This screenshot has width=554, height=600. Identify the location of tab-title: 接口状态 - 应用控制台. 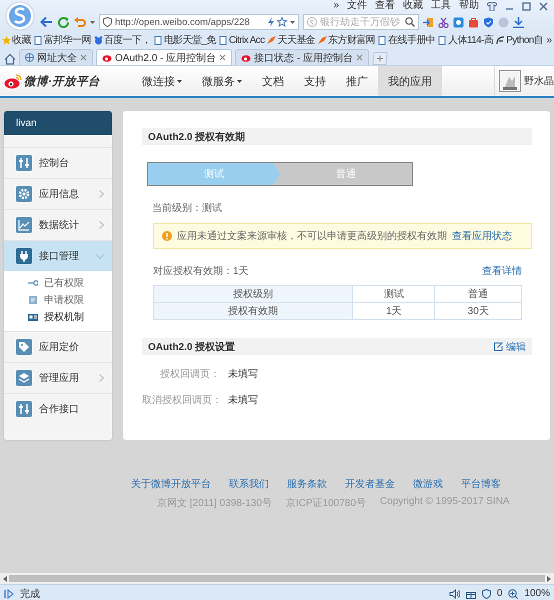
(304, 58).